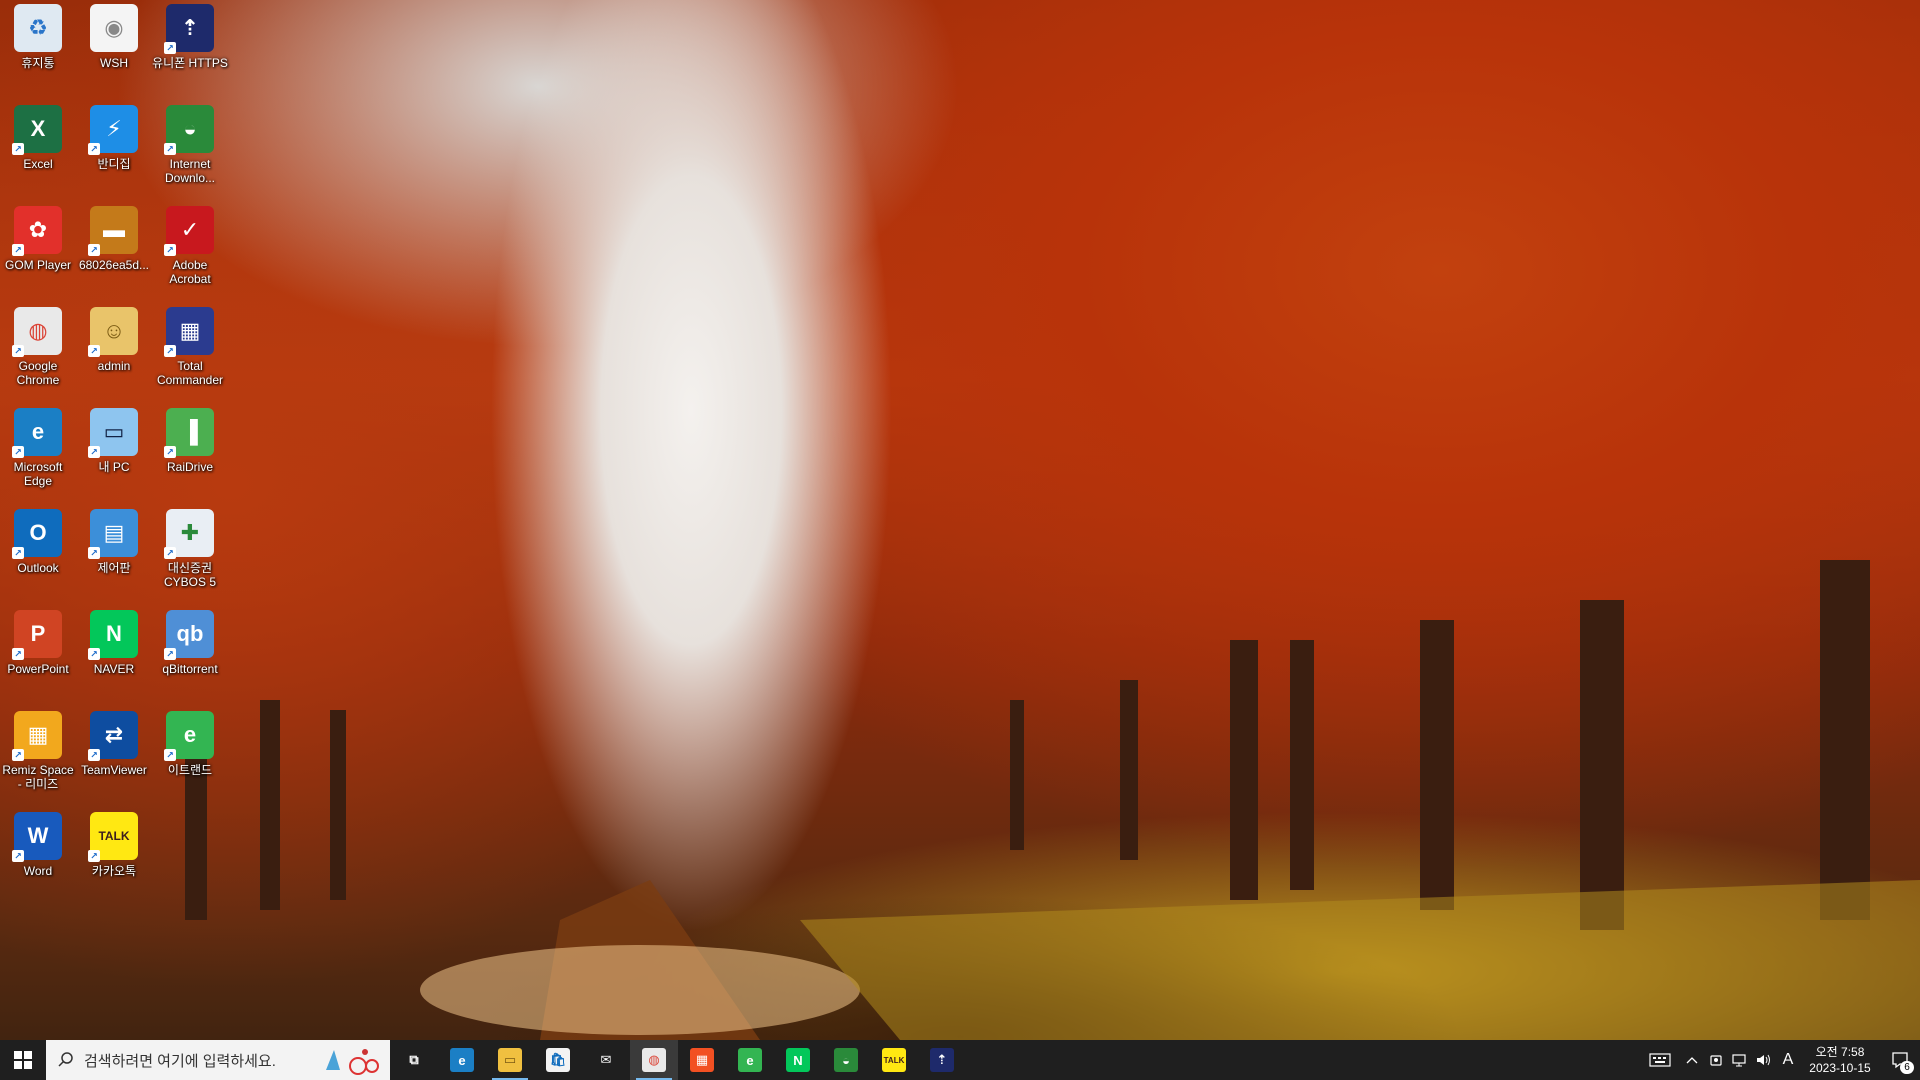 This screenshot has height=1080, width=1920. What do you see at coordinates (190, 744) in the screenshot?
I see `desktop-icon-etland: e ↗ 이트랜드` at bounding box center [190, 744].